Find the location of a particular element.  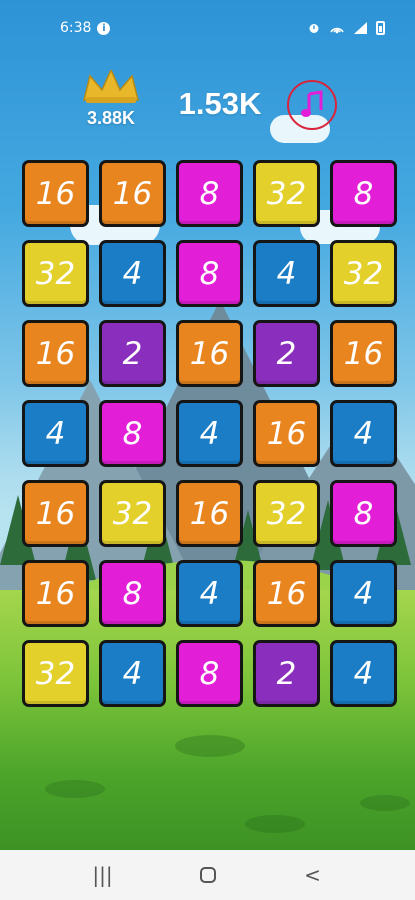

hotspot-icon is located at coordinates (337, 30).